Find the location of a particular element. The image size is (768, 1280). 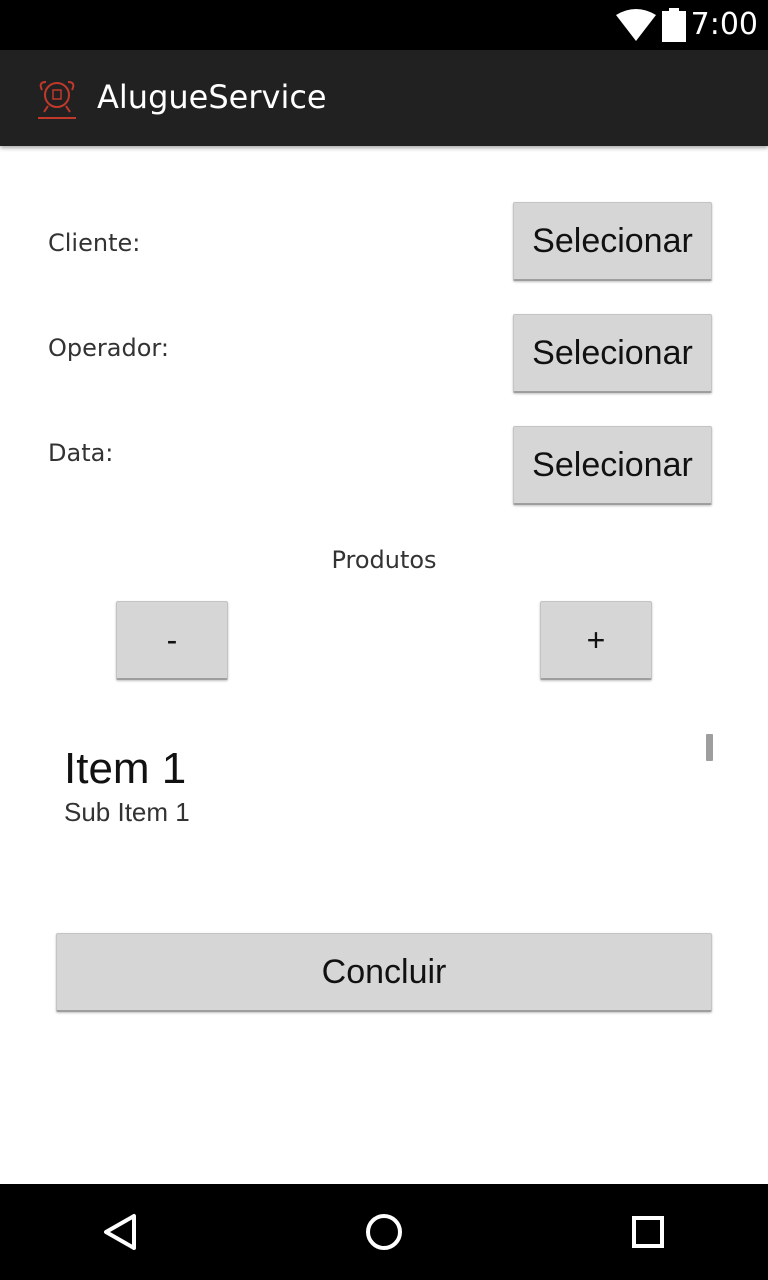

back-icon is located at coordinates (120, 1232).